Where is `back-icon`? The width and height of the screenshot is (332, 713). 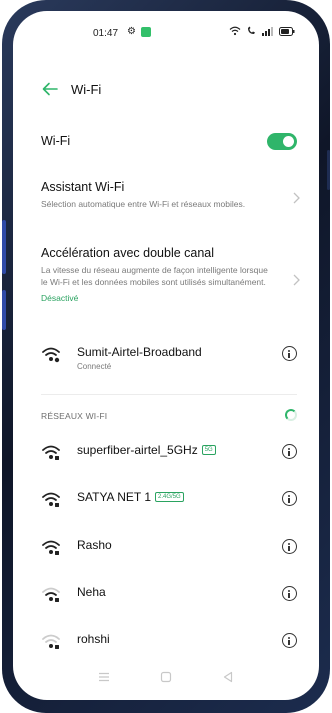 back-icon is located at coordinates (228, 677).